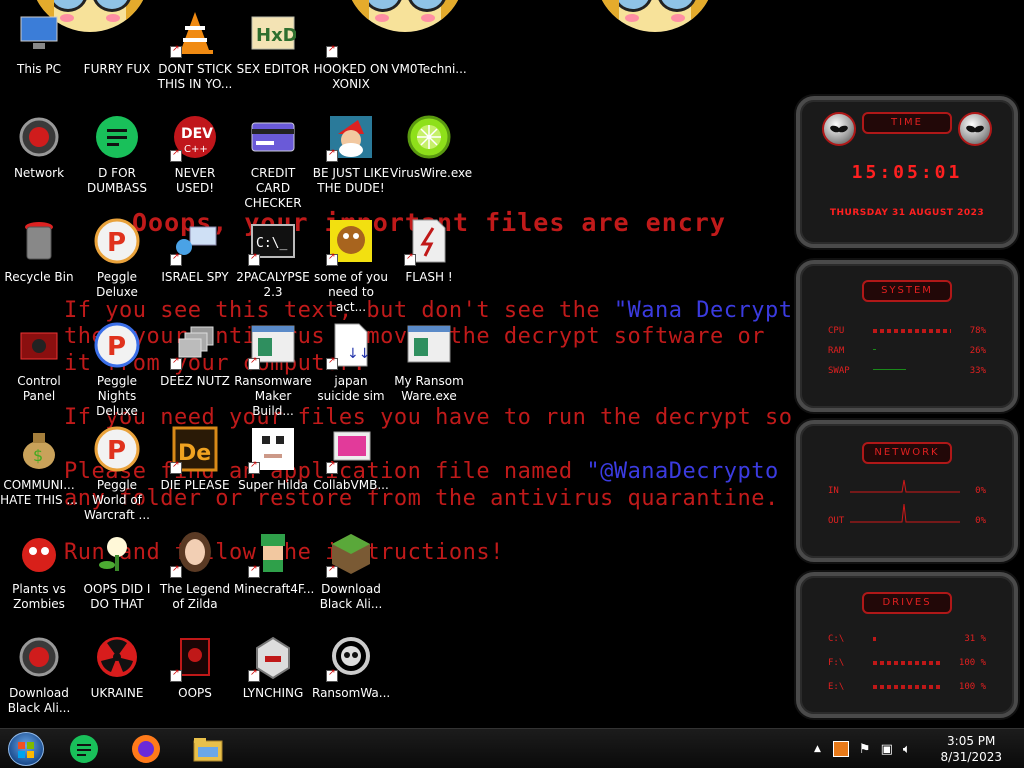 This screenshot has height=768, width=1024. Describe the element at coordinates (39, 362) in the screenshot. I see `desktop-icon-control-panel: Control Panel` at that location.